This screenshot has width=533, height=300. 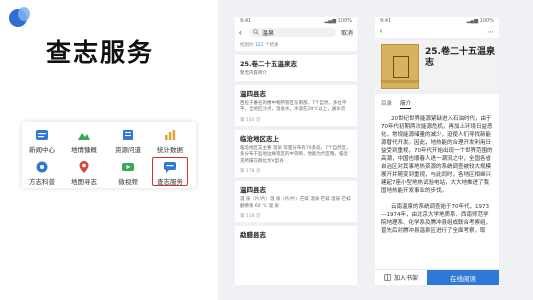 I want to click on page-title: 查志服务, so click(x=100, y=52).